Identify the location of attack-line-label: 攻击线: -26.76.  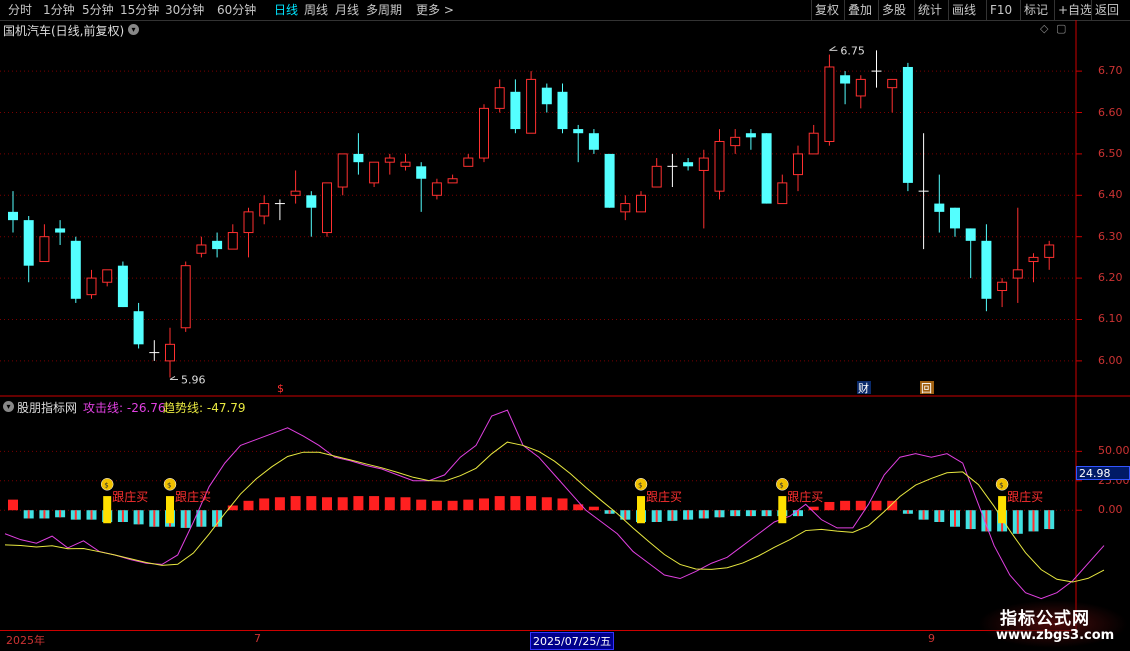
(124, 408).